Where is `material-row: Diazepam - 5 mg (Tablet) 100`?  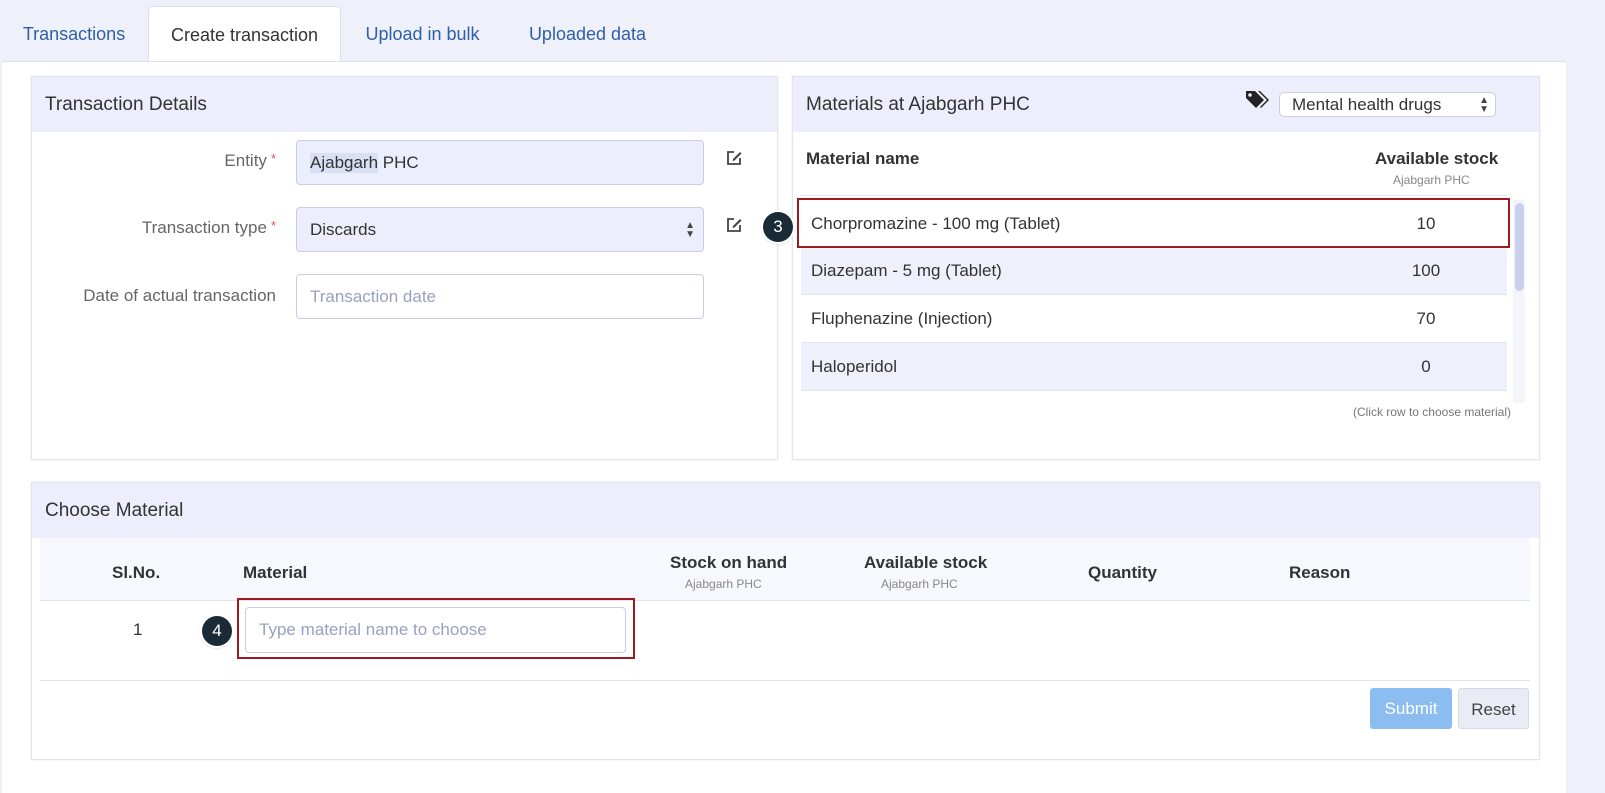 material-row: Diazepam - 5 mg (Tablet) 100 is located at coordinates (1154, 271).